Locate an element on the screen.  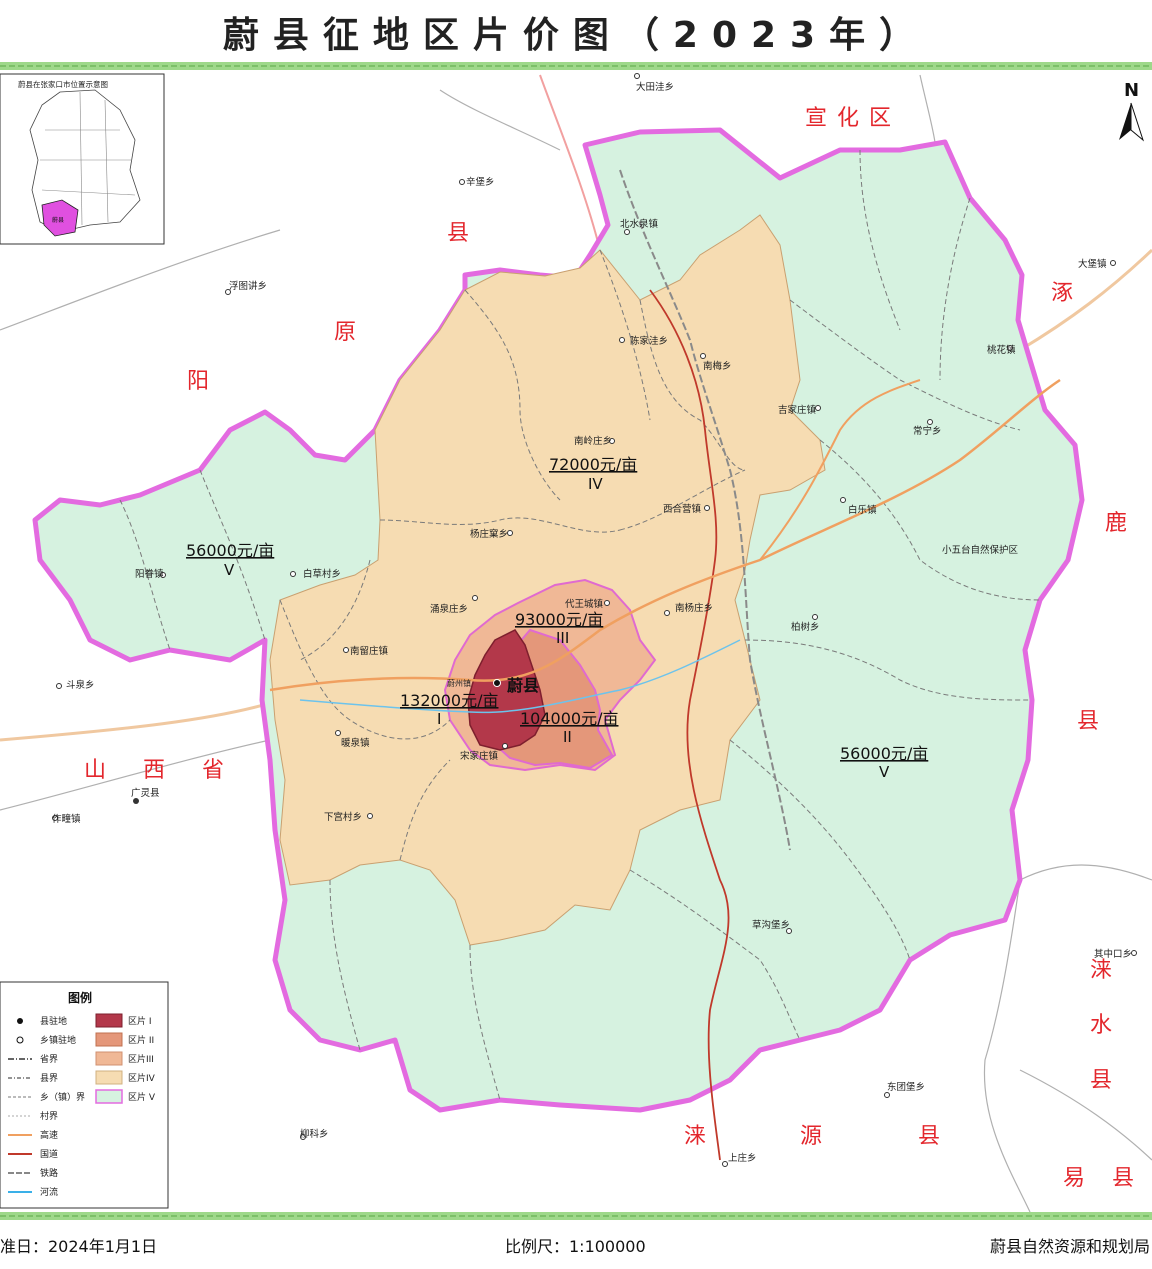
place-shangzhuang: 上庄乡 is located at coordinates (742, 1158).